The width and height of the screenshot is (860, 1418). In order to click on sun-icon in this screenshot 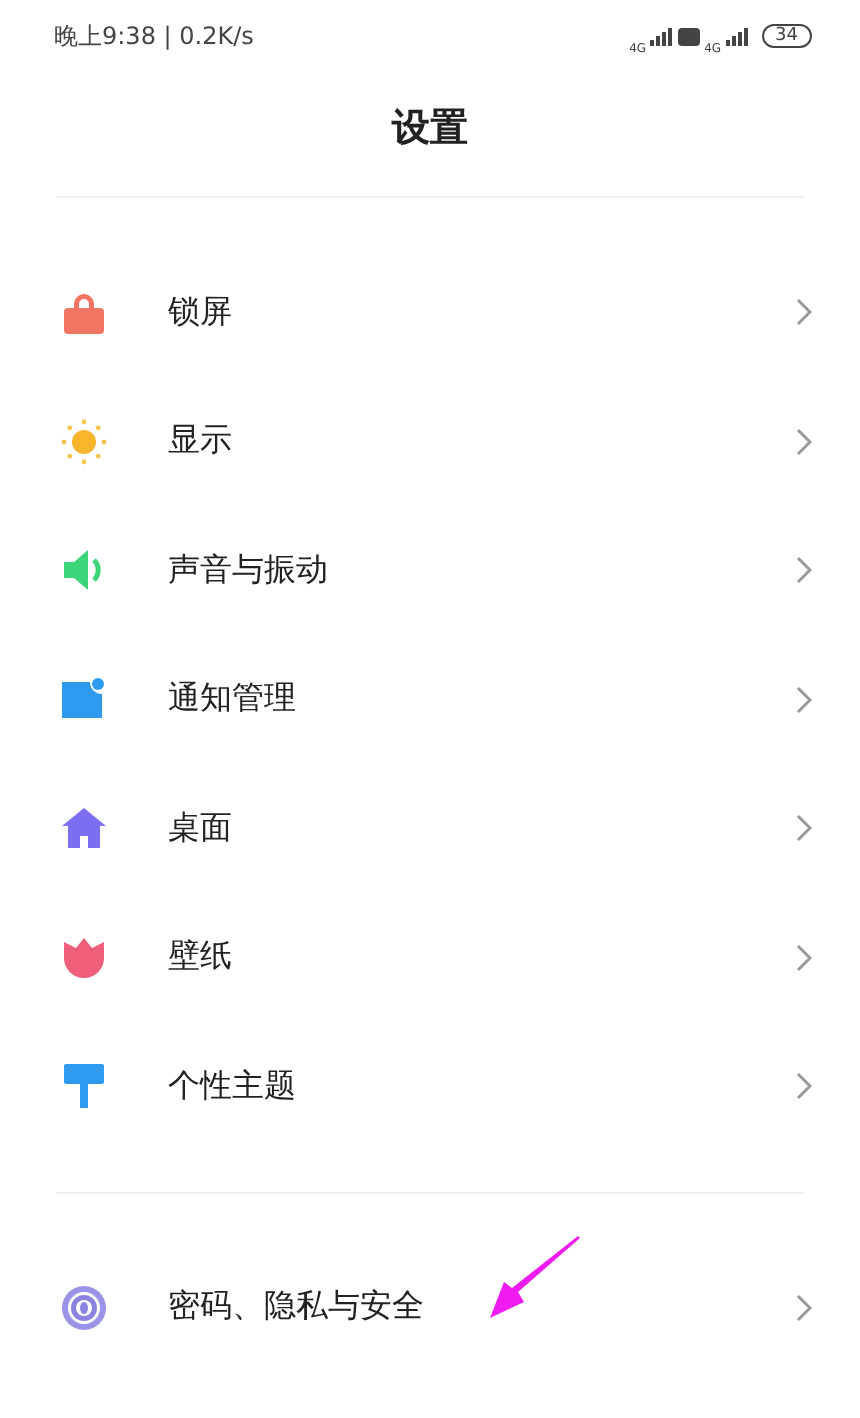, I will do `click(84, 441)`.